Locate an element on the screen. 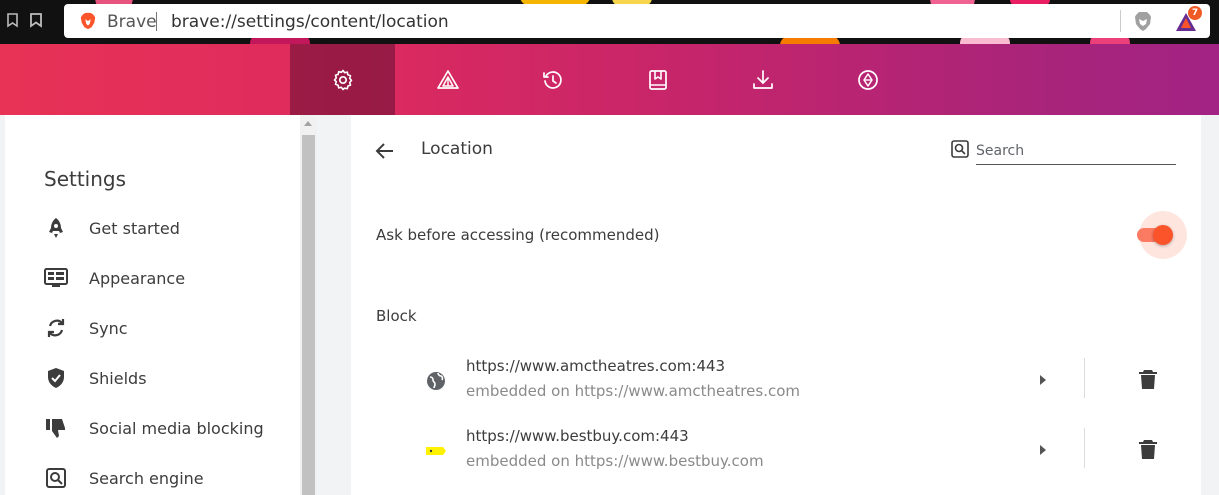  rocket-icon is located at coordinates (56, 228).